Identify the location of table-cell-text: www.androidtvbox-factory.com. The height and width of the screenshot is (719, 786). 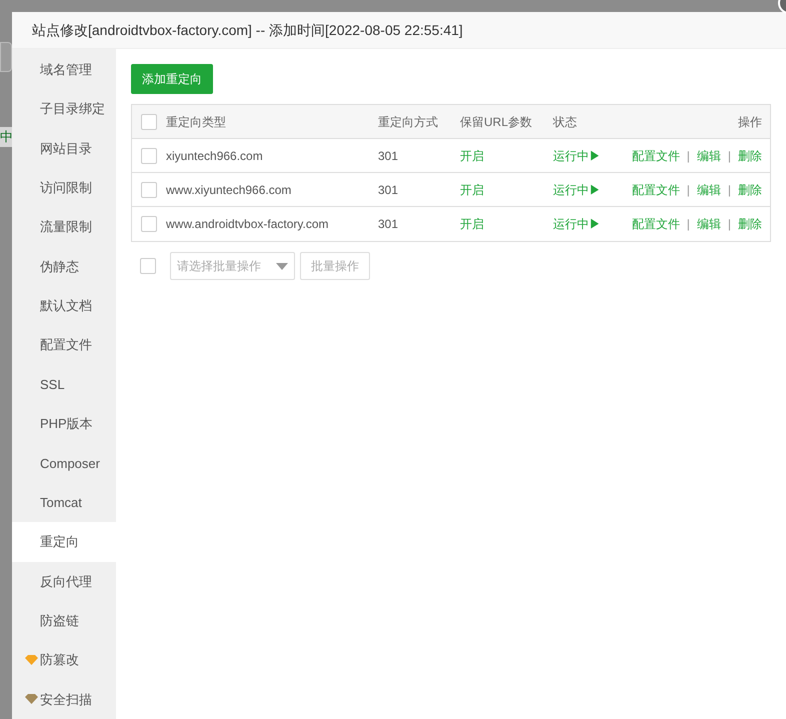
(248, 224).